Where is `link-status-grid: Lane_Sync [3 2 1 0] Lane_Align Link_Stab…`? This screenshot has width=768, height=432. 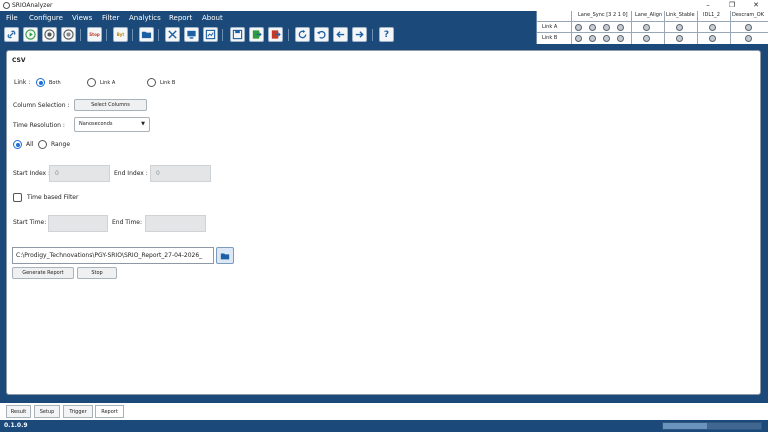 link-status-grid: Lane_Sync [3 2 1 0] Lane_Align Link_Stab… is located at coordinates (652, 27).